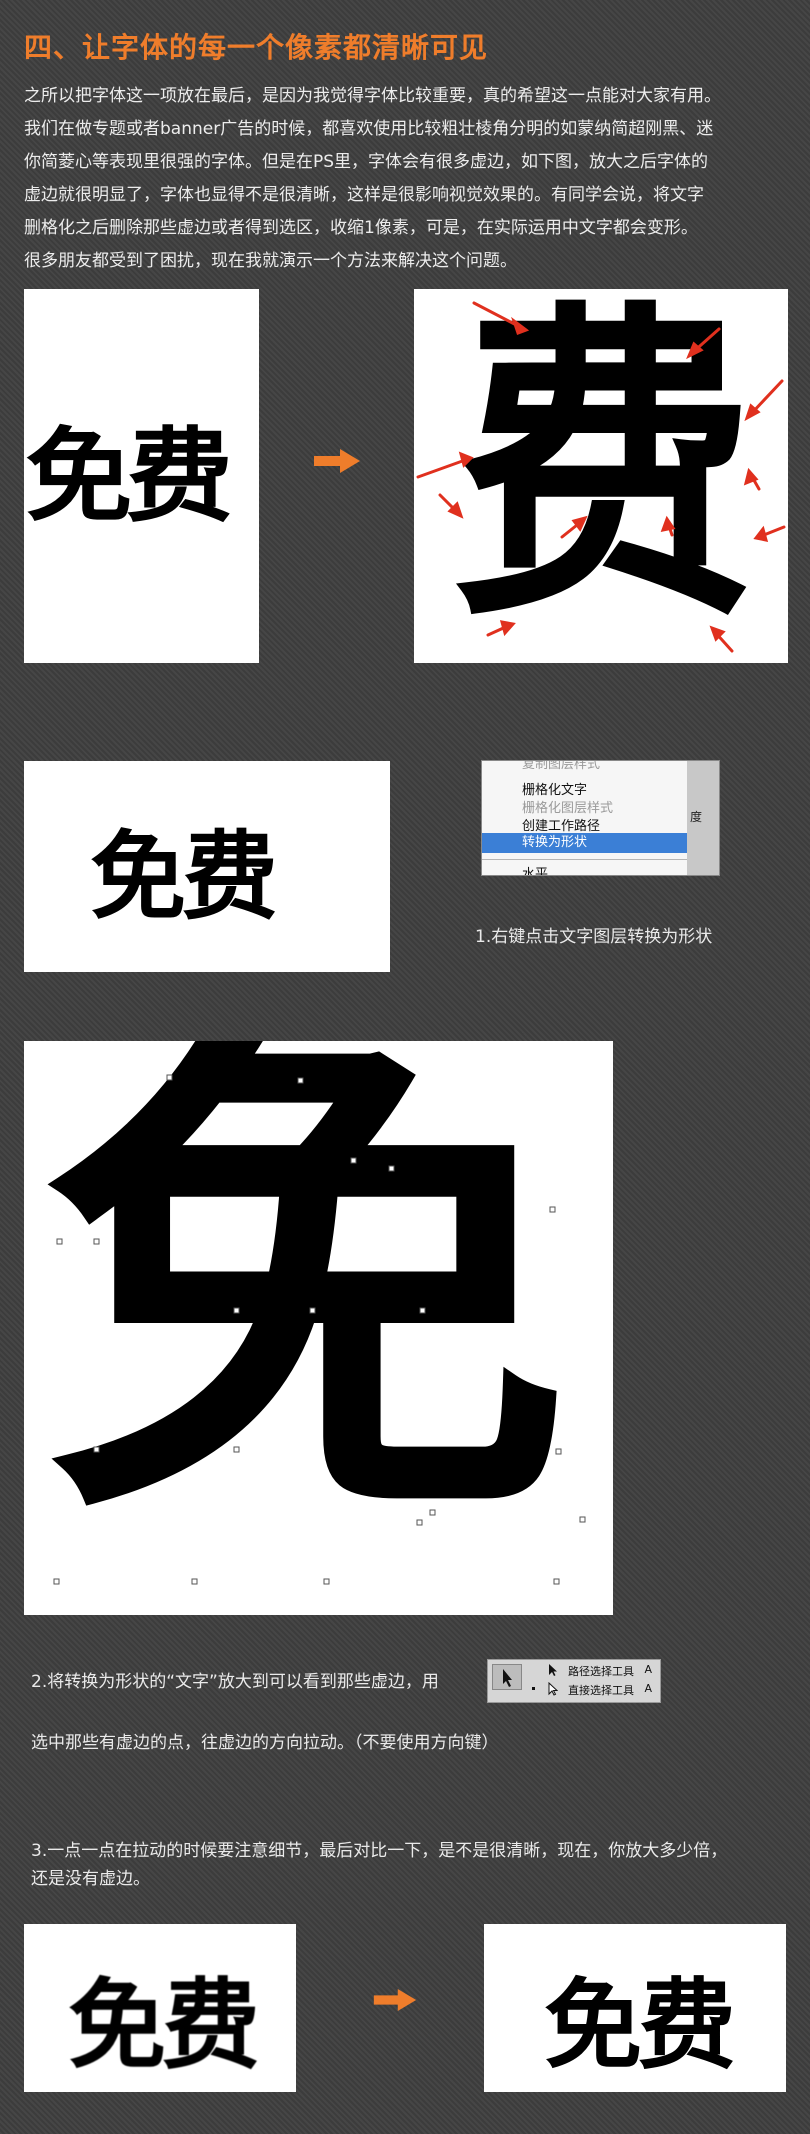  I want to click on intro-line: 很多朋友都受到了困扰，现在我就演示一个方法来解决这个问题。, so click(270, 261).